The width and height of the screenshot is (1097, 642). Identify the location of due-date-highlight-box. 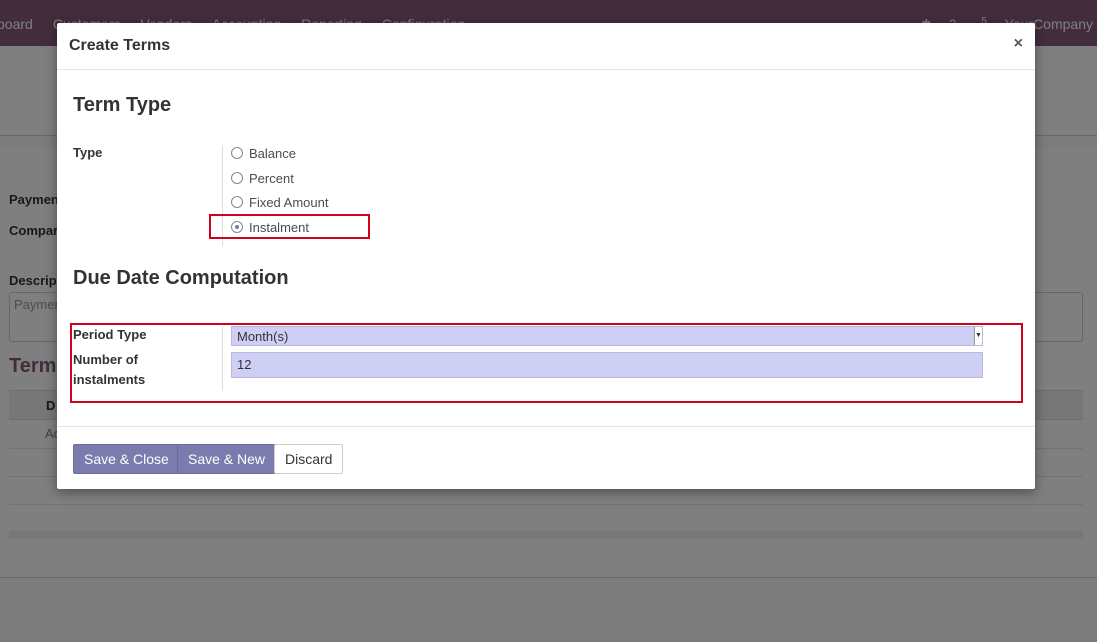
(546, 363).